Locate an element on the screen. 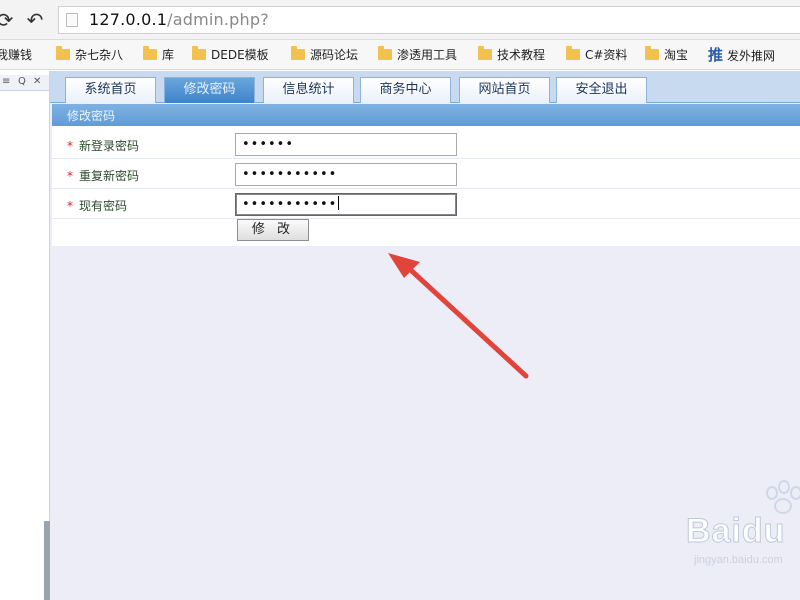  form-row-new-password: * 新登录密码 •••••• is located at coordinates (426, 144).